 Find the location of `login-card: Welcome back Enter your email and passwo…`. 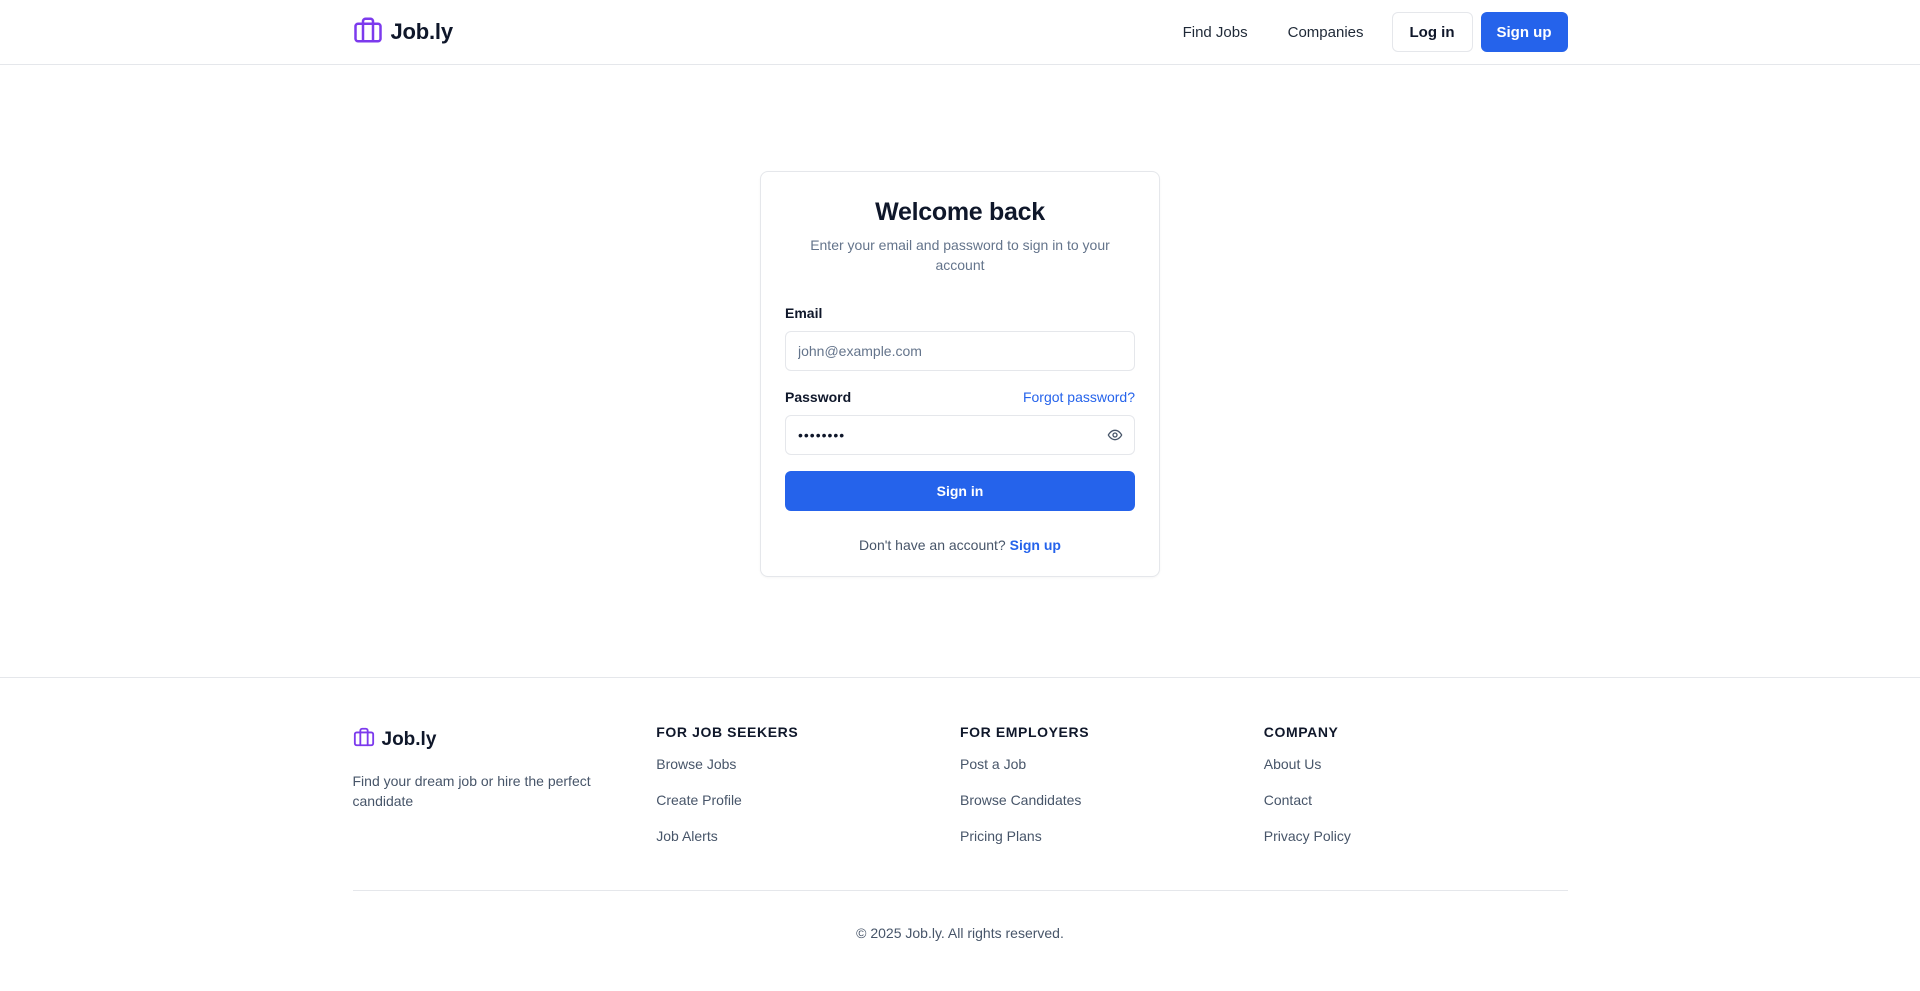

login-card: Welcome back Enter your email and passwo… is located at coordinates (960, 374).